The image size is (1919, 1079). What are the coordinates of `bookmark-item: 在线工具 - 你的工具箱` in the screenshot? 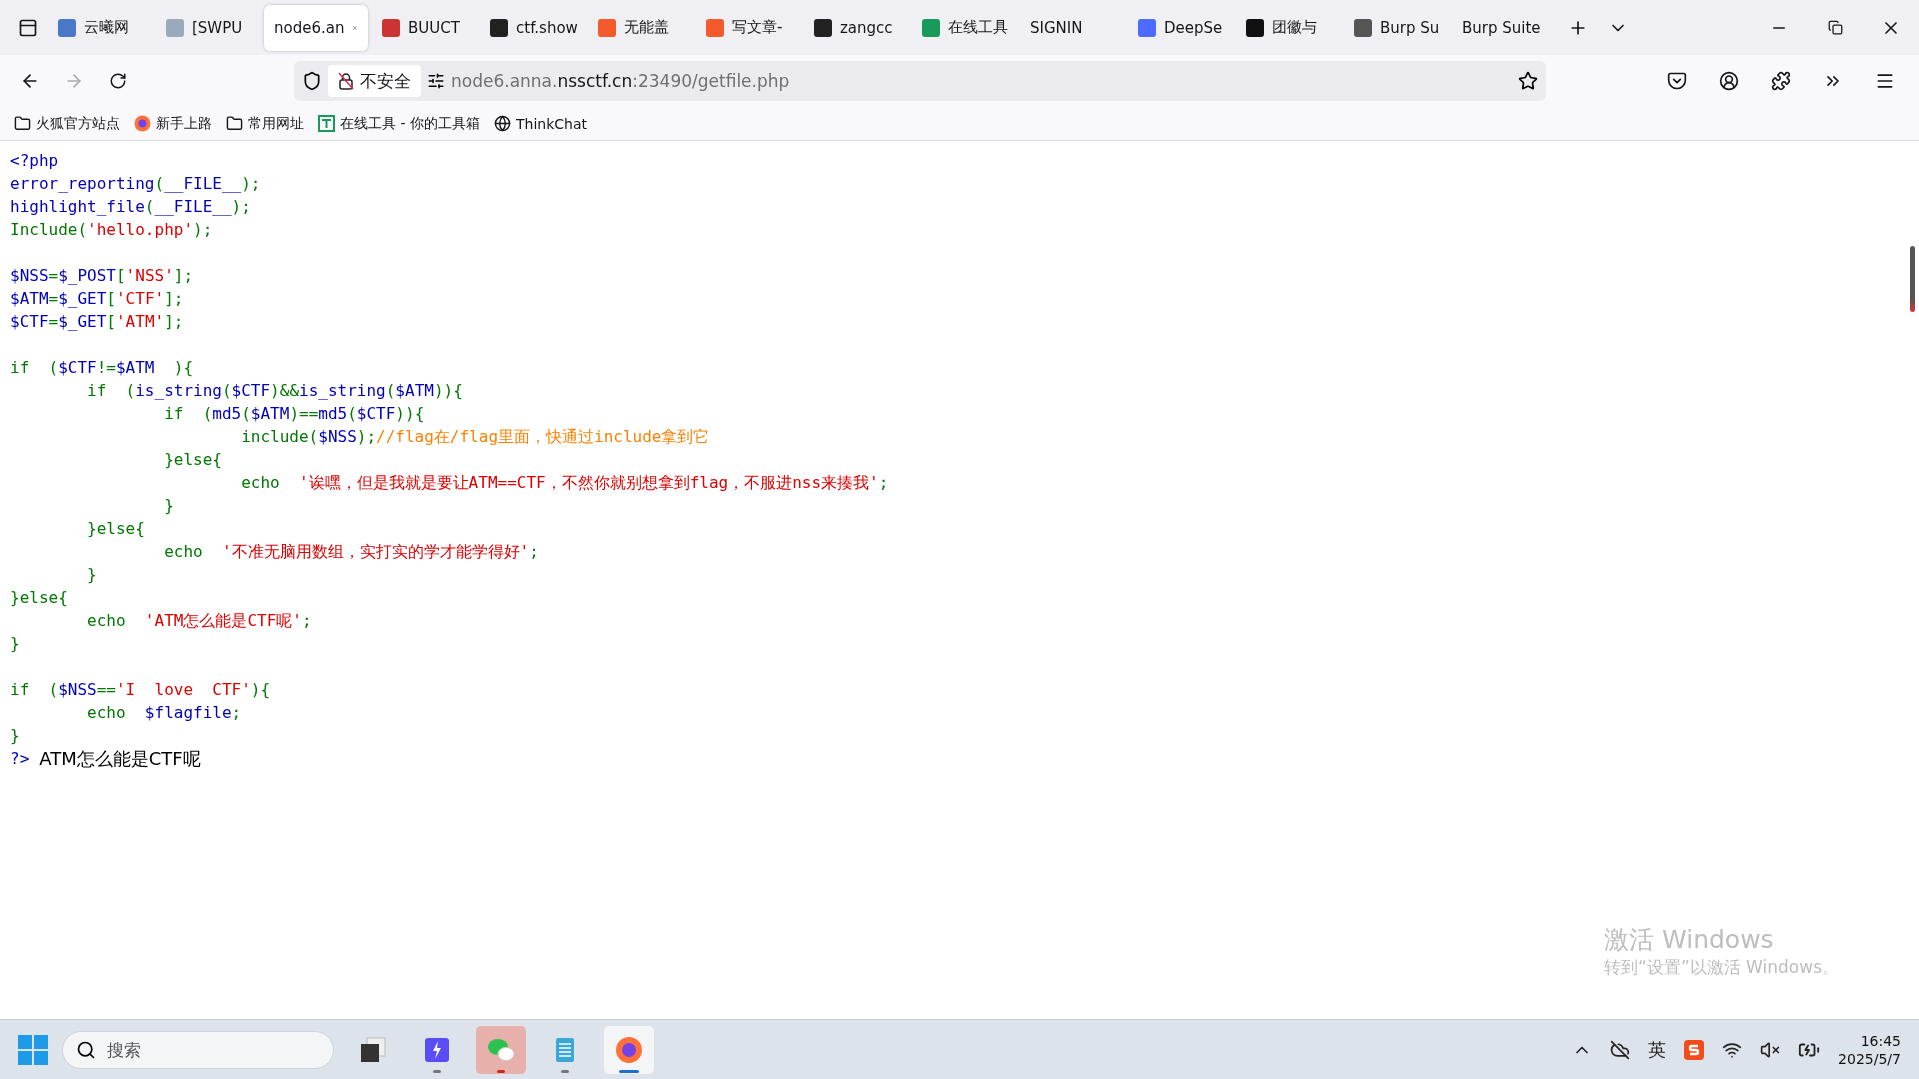 It's located at (399, 123).